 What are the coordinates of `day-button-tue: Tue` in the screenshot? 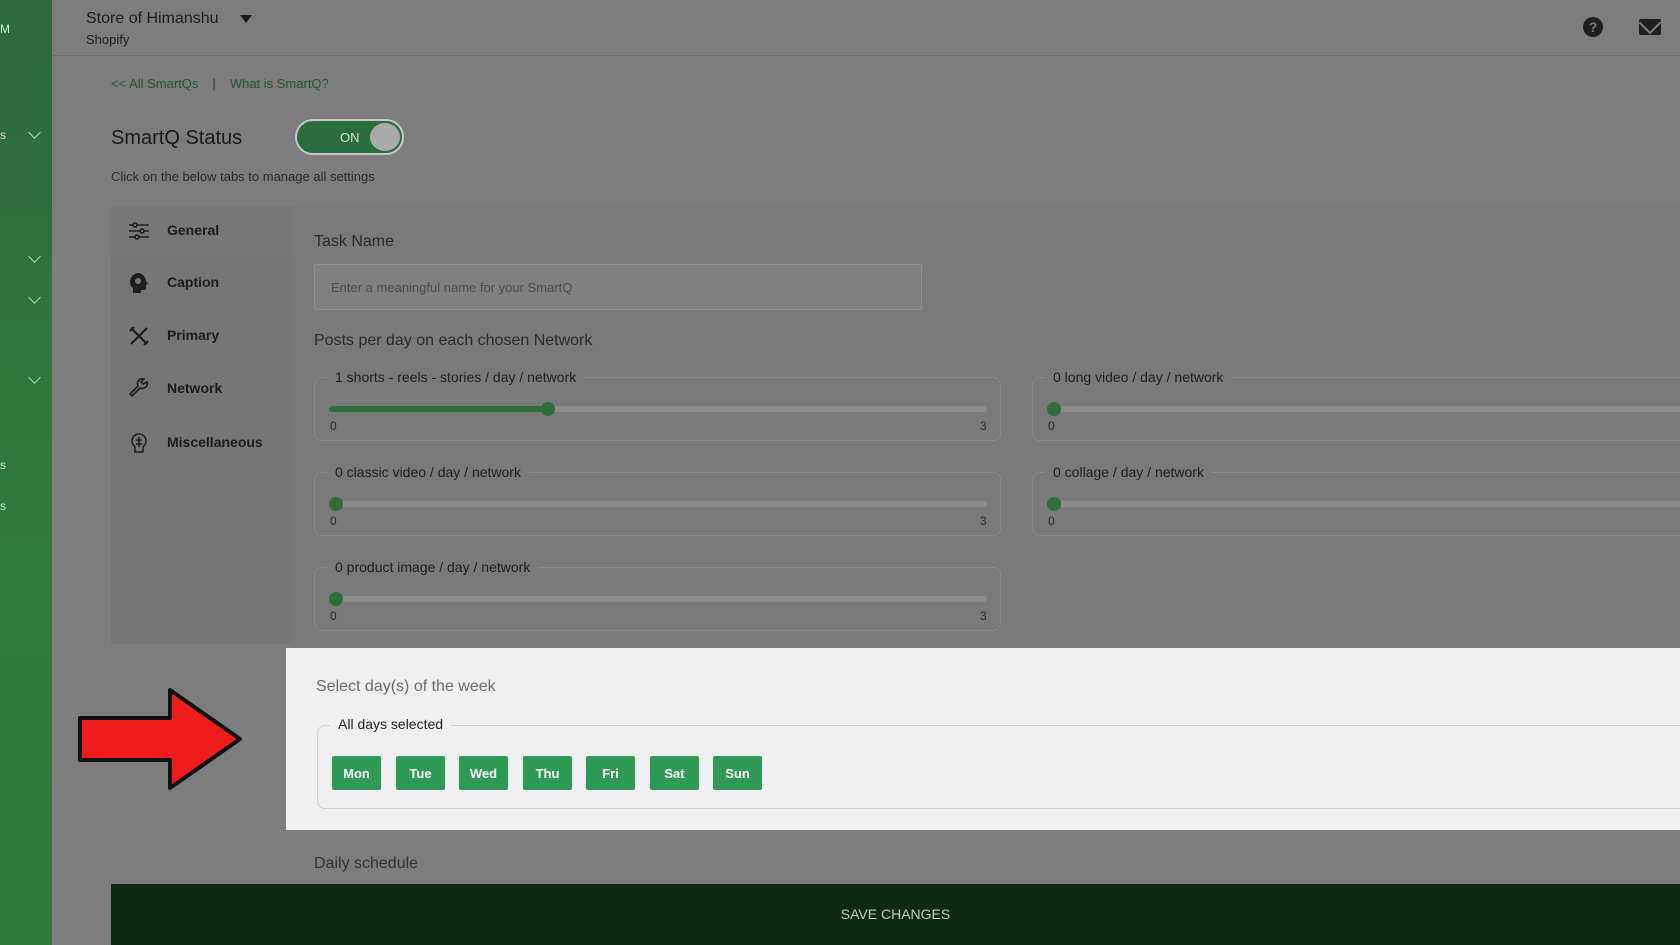 It's located at (420, 773).